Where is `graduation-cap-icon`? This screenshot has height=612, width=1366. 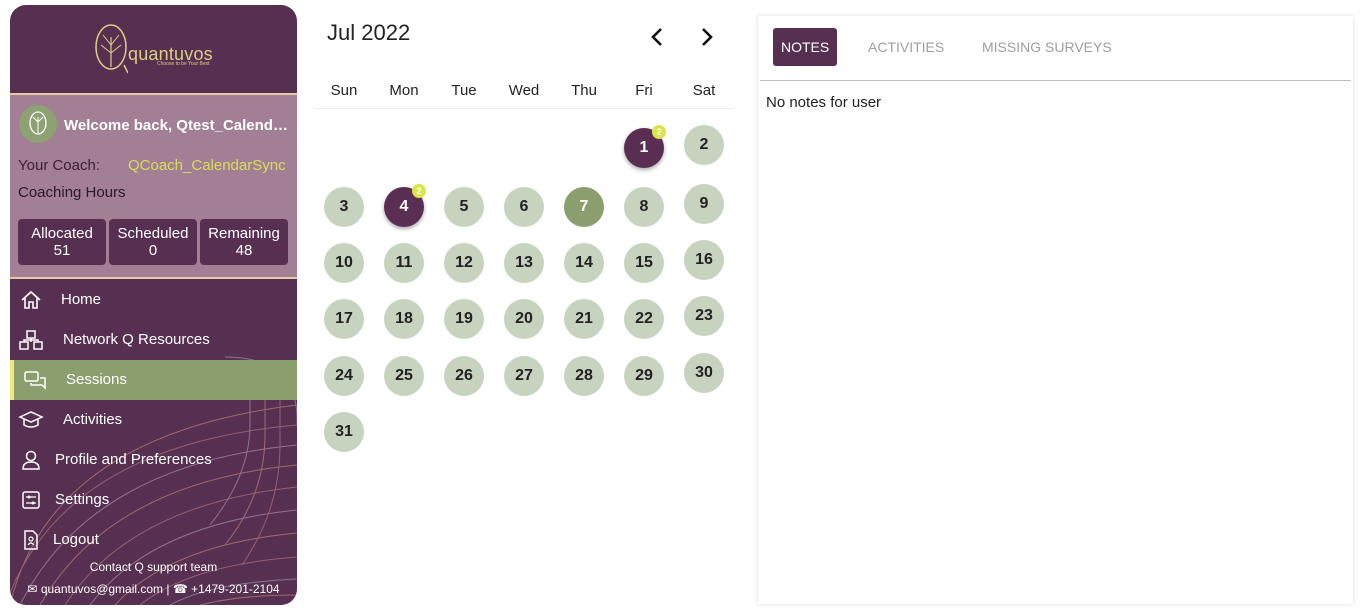 graduation-cap-icon is located at coordinates (31, 420).